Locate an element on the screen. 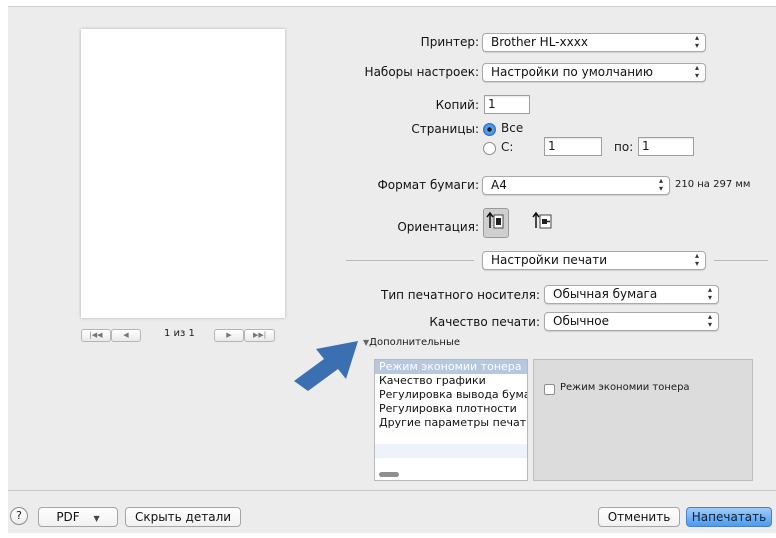 Image resolution: width=776 pixels, height=538 pixels. list-item: Регулировка вывода бумаги is located at coordinates (451, 395).